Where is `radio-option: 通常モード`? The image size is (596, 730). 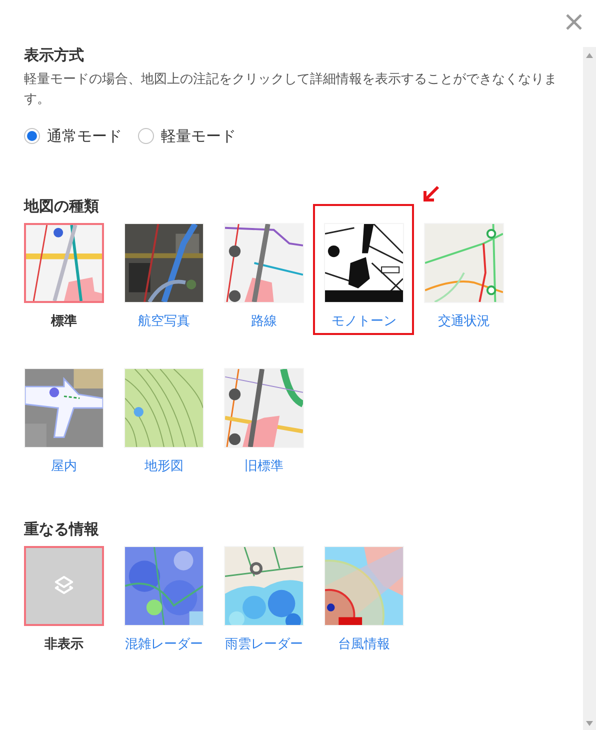
radio-option: 通常モード is located at coordinates (73, 136).